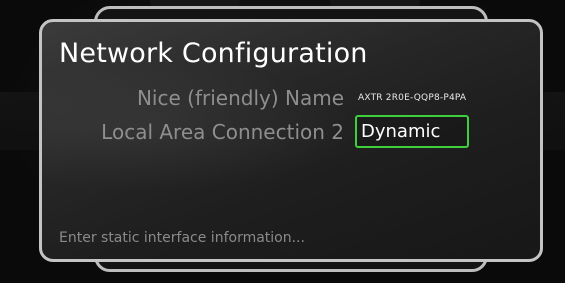 This screenshot has width=565, height=283. What do you see at coordinates (213, 53) in the screenshot?
I see `dialog-title: Network Configuration` at bounding box center [213, 53].